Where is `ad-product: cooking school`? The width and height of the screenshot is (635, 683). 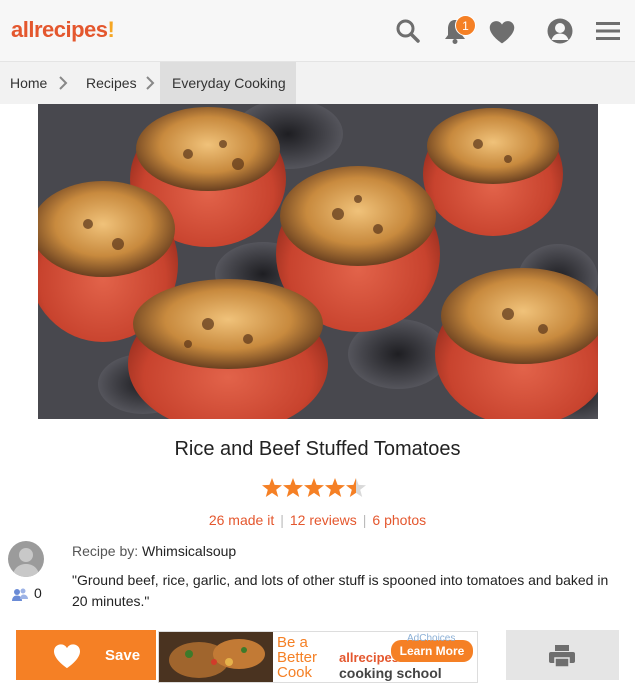 ad-product: cooking school is located at coordinates (390, 673).